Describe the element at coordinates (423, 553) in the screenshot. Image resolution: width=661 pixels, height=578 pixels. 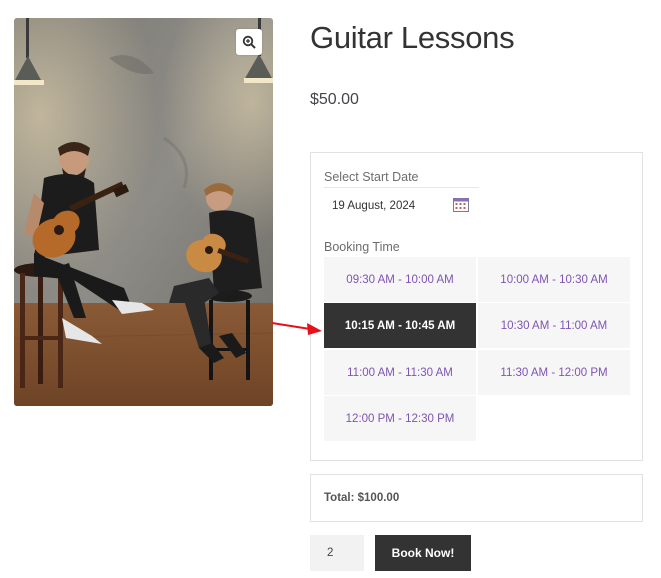
I see `book-now-button: Book Now!` at that location.